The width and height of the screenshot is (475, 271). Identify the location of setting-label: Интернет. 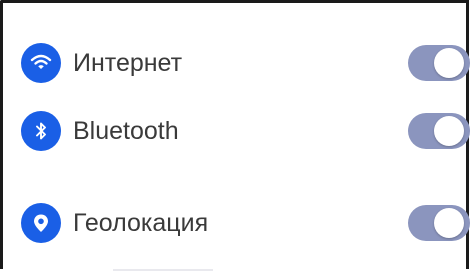
(128, 63).